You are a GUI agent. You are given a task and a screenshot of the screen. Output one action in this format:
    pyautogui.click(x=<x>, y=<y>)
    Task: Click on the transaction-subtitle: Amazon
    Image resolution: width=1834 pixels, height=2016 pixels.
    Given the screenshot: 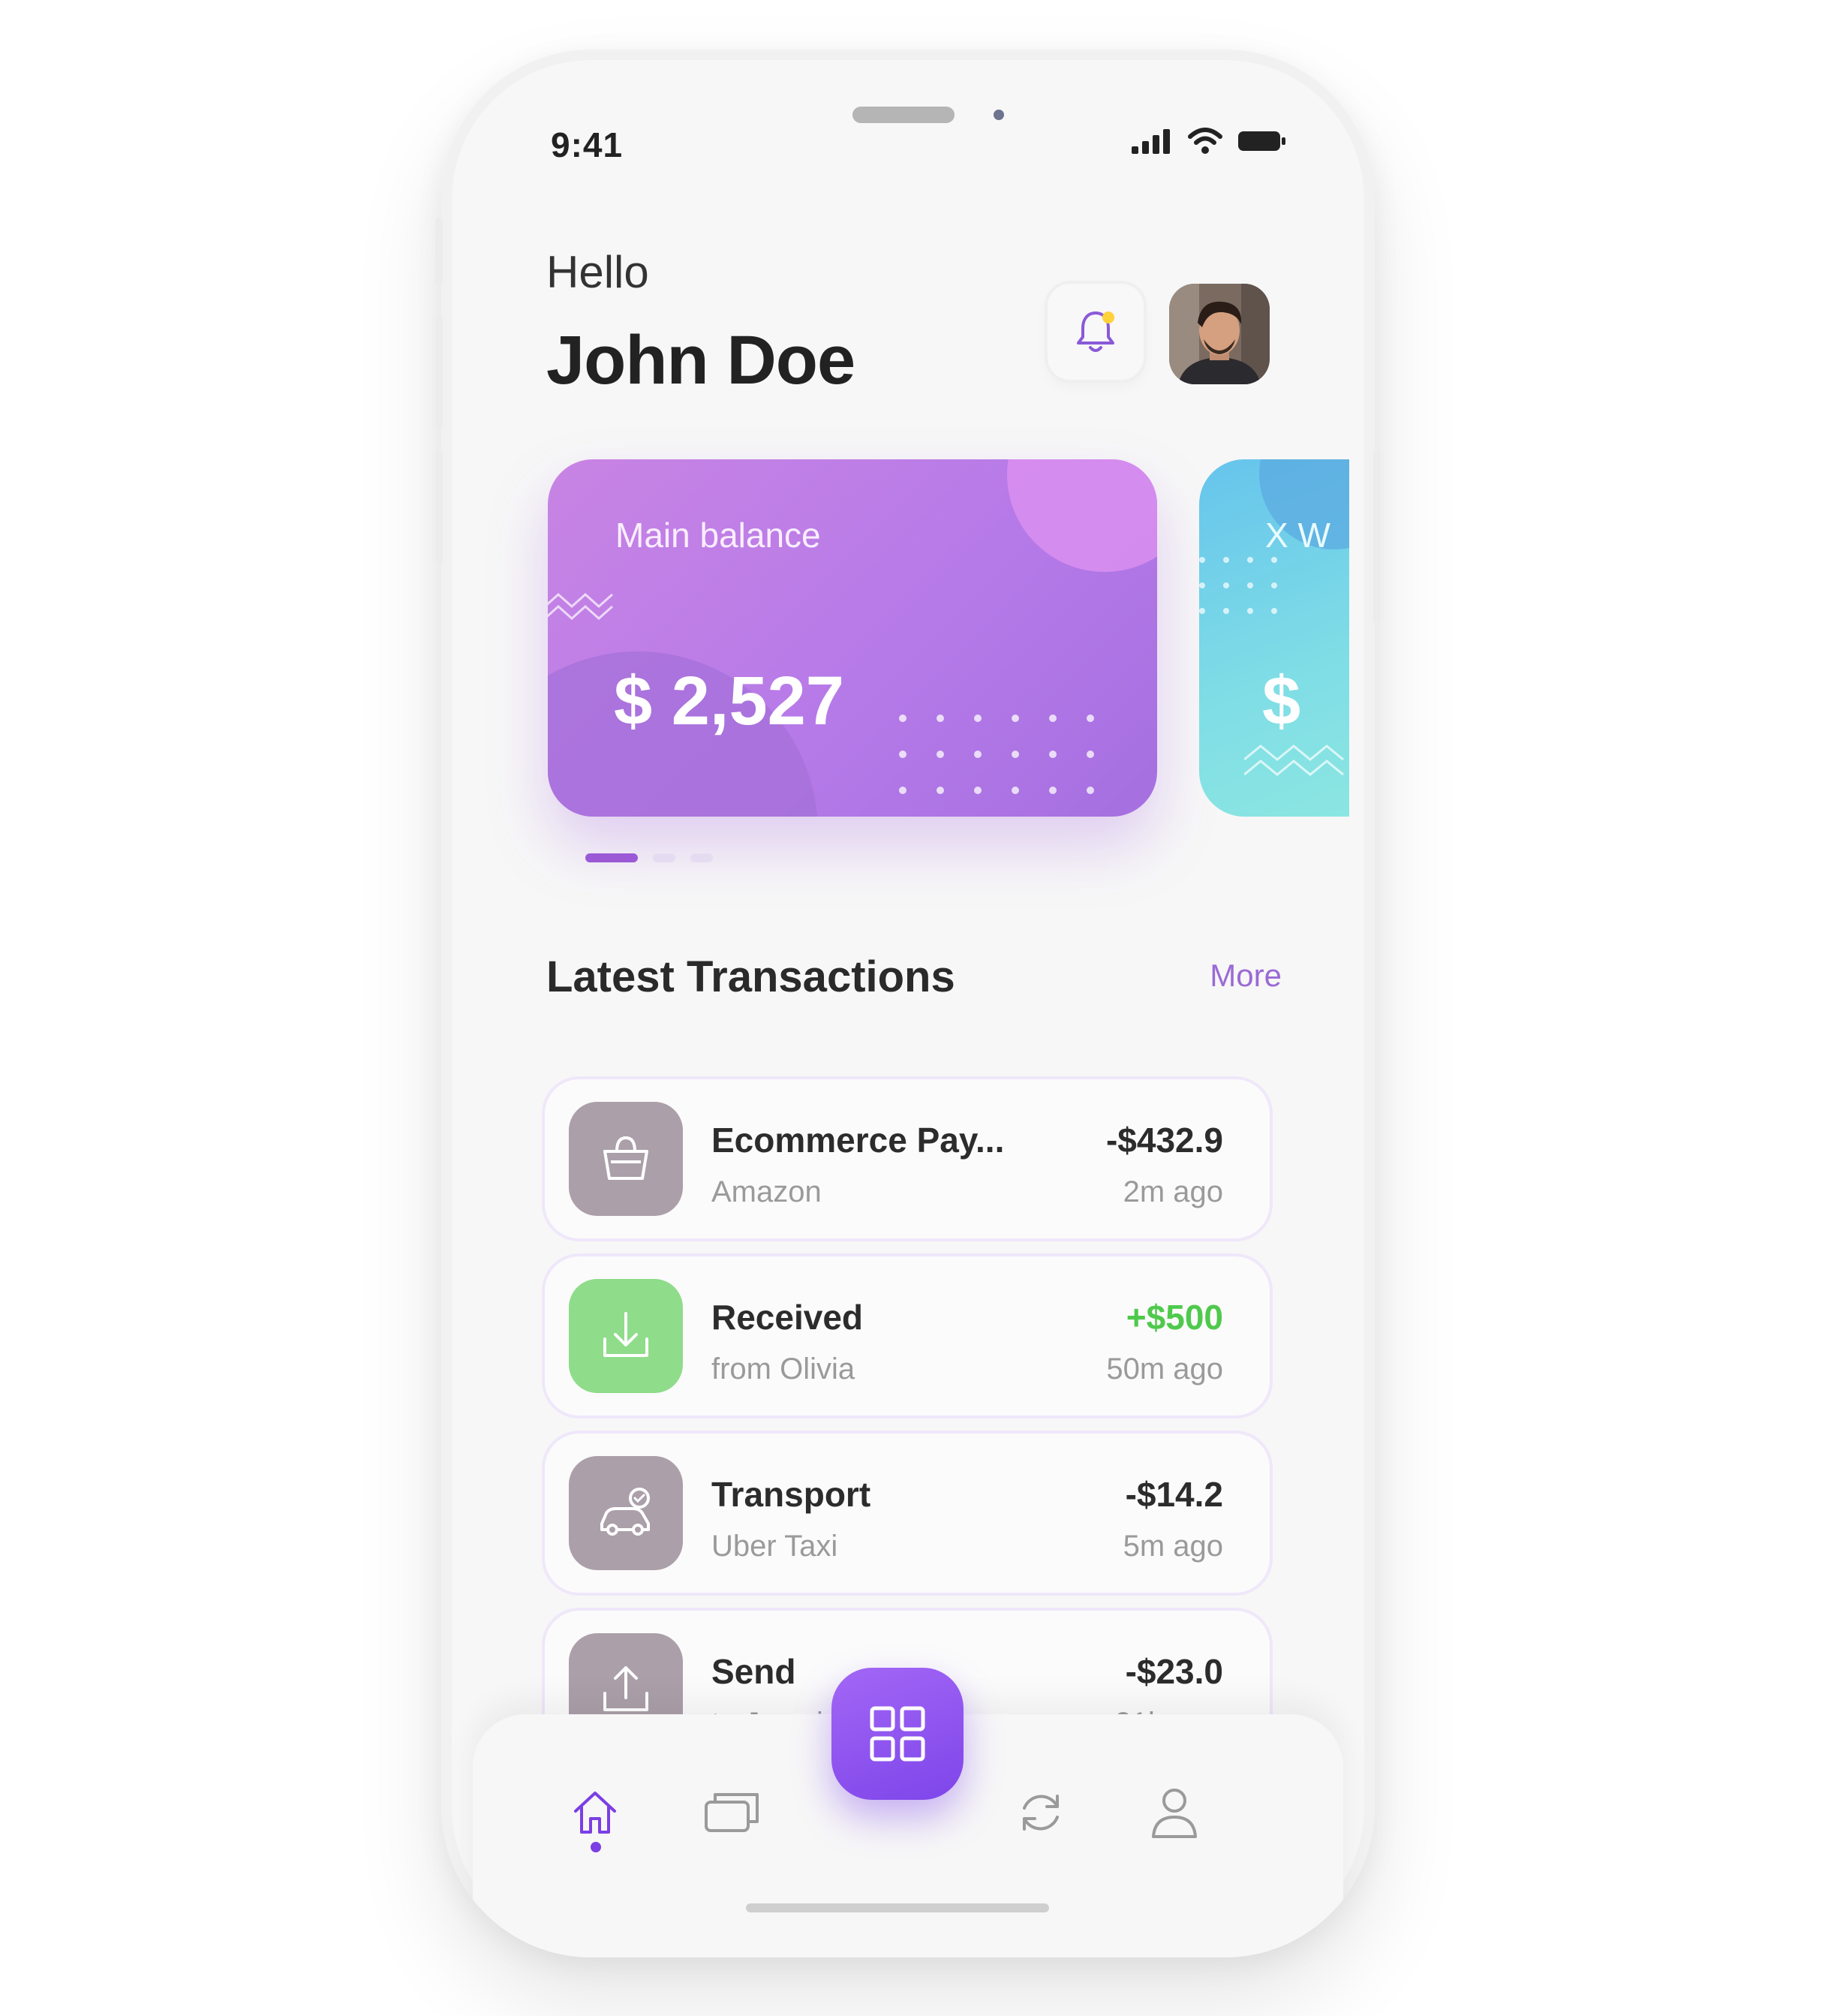 What is the action you would take?
    pyautogui.click(x=766, y=1191)
    